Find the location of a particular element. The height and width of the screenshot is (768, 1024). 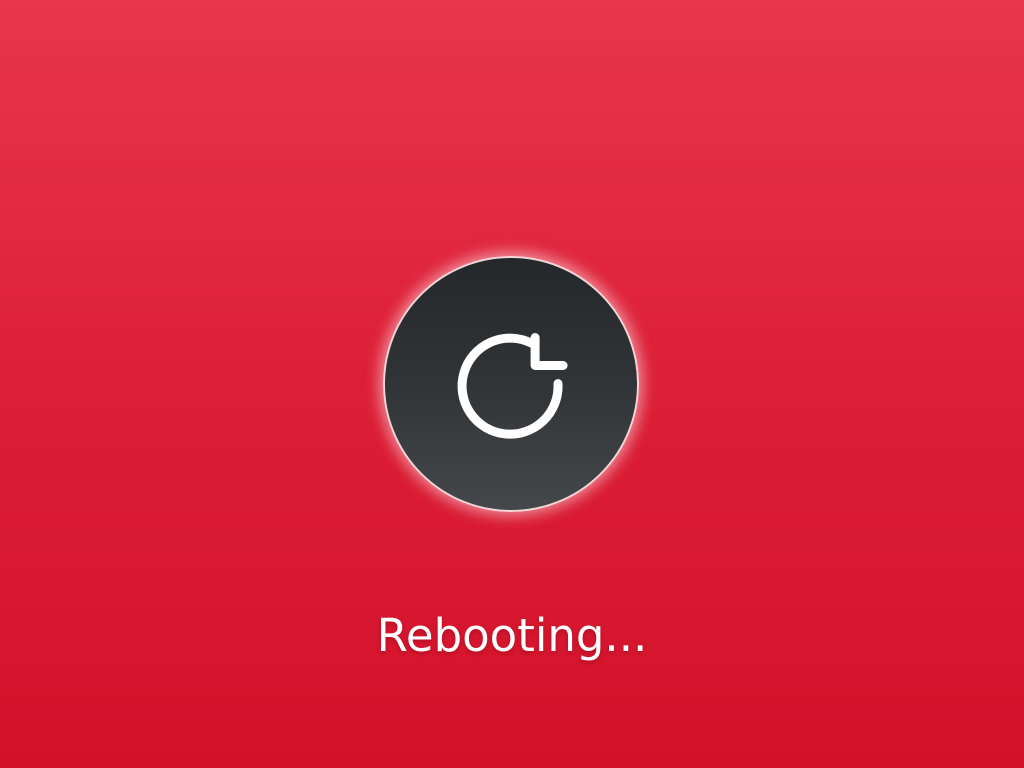

reboot-status-circle is located at coordinates (511, 384).